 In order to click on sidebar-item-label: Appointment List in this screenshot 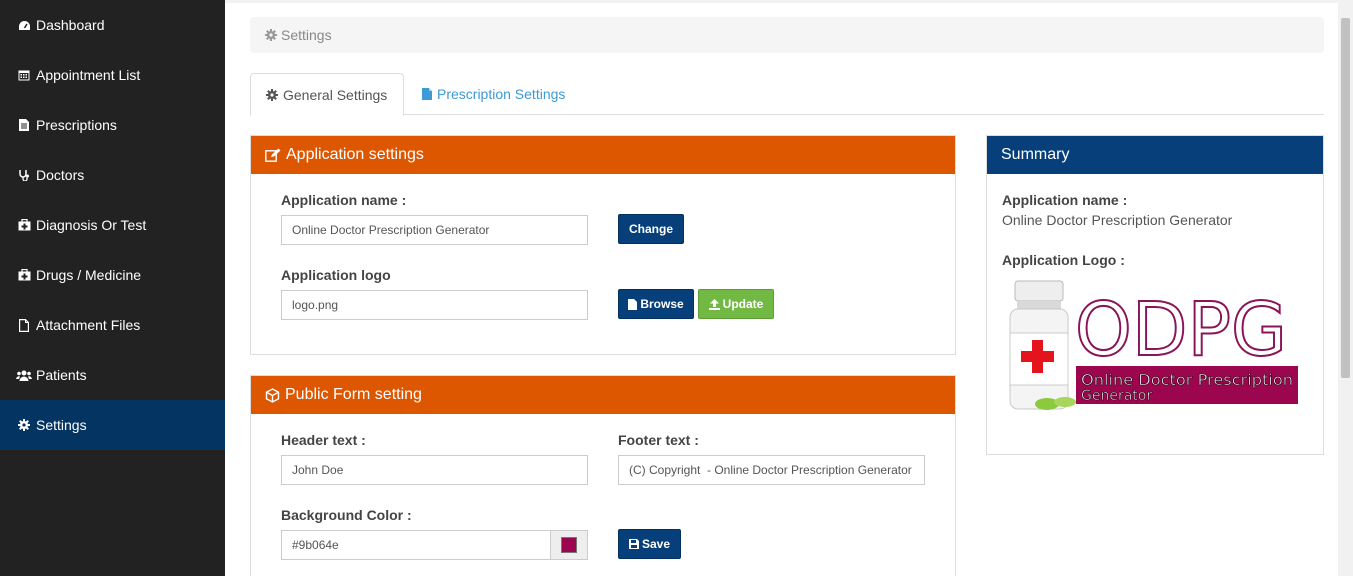, I will do `click(88, 75)`.